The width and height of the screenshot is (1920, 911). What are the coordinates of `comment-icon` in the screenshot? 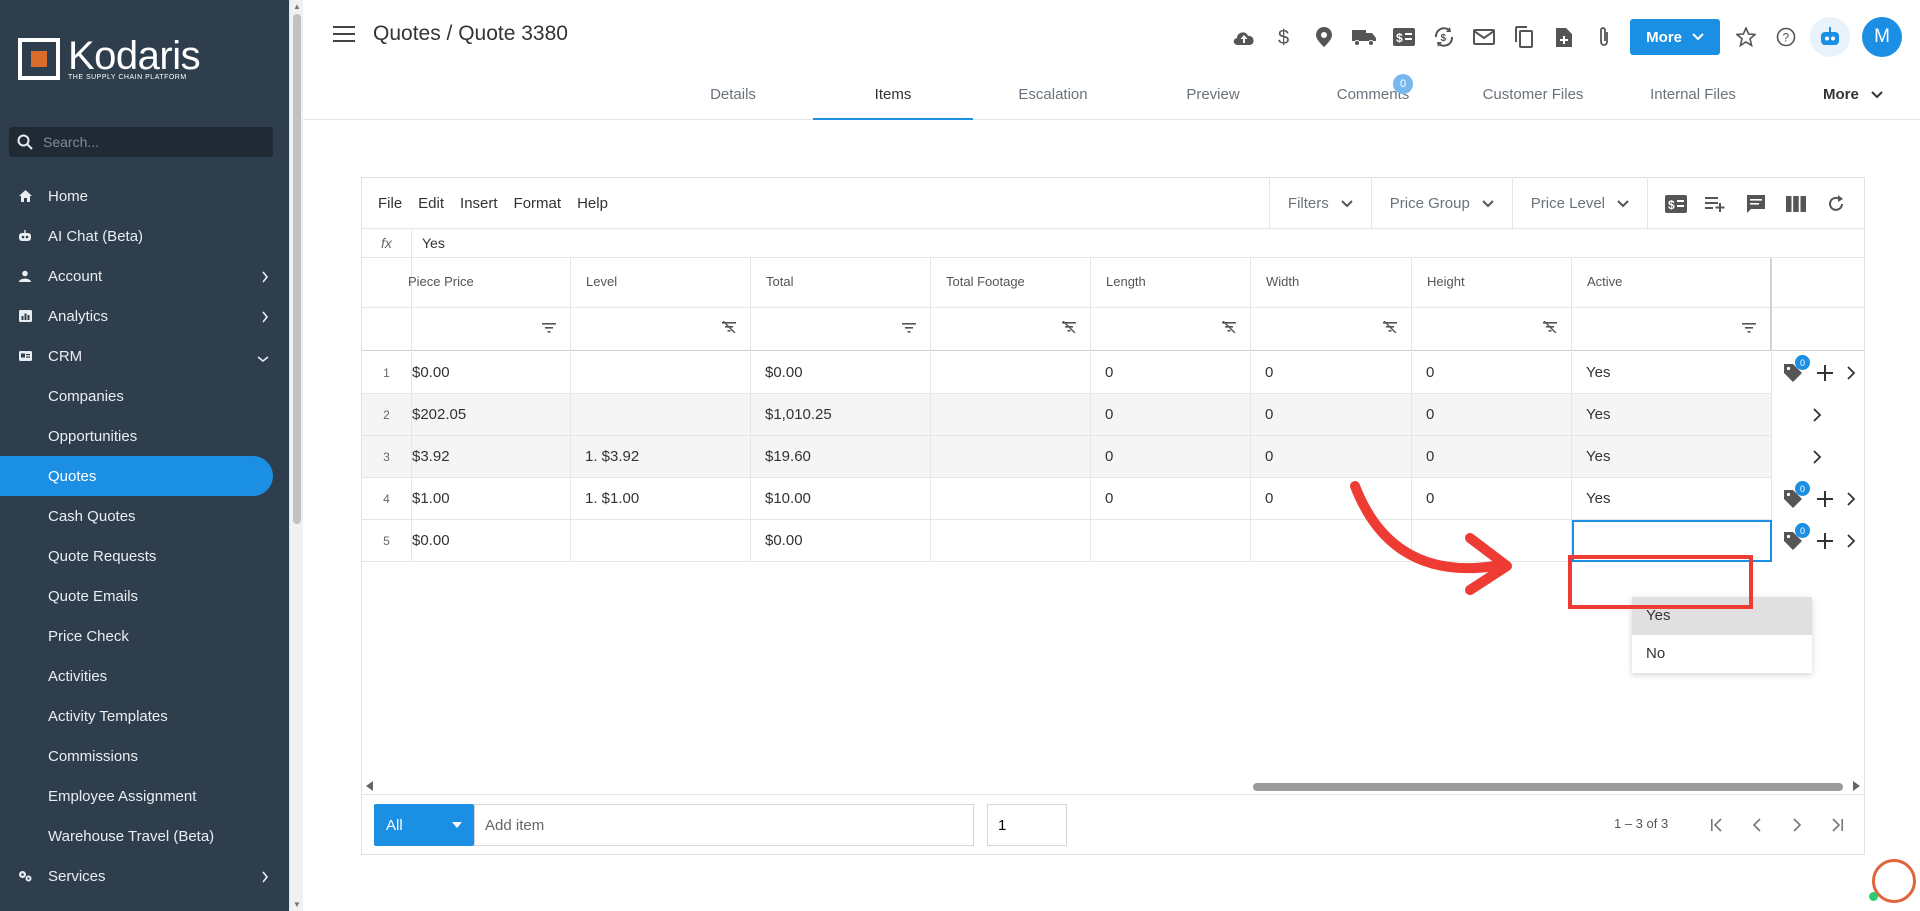 It's located at (1756, 204).